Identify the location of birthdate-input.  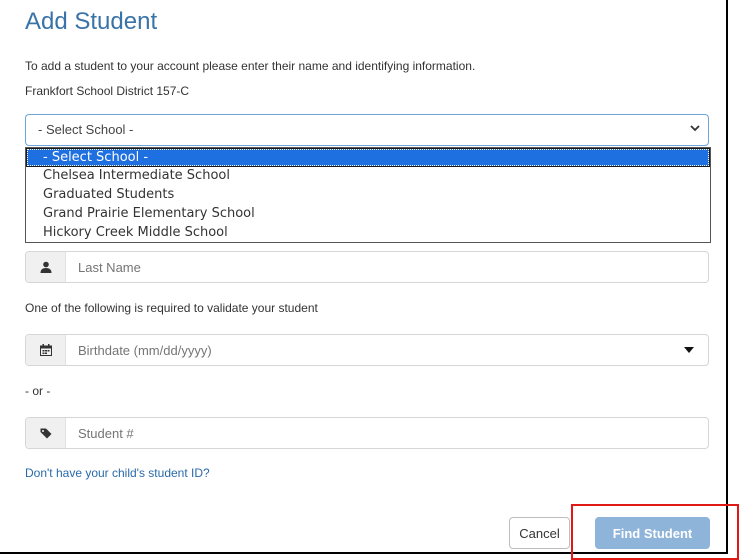
(368, 350).